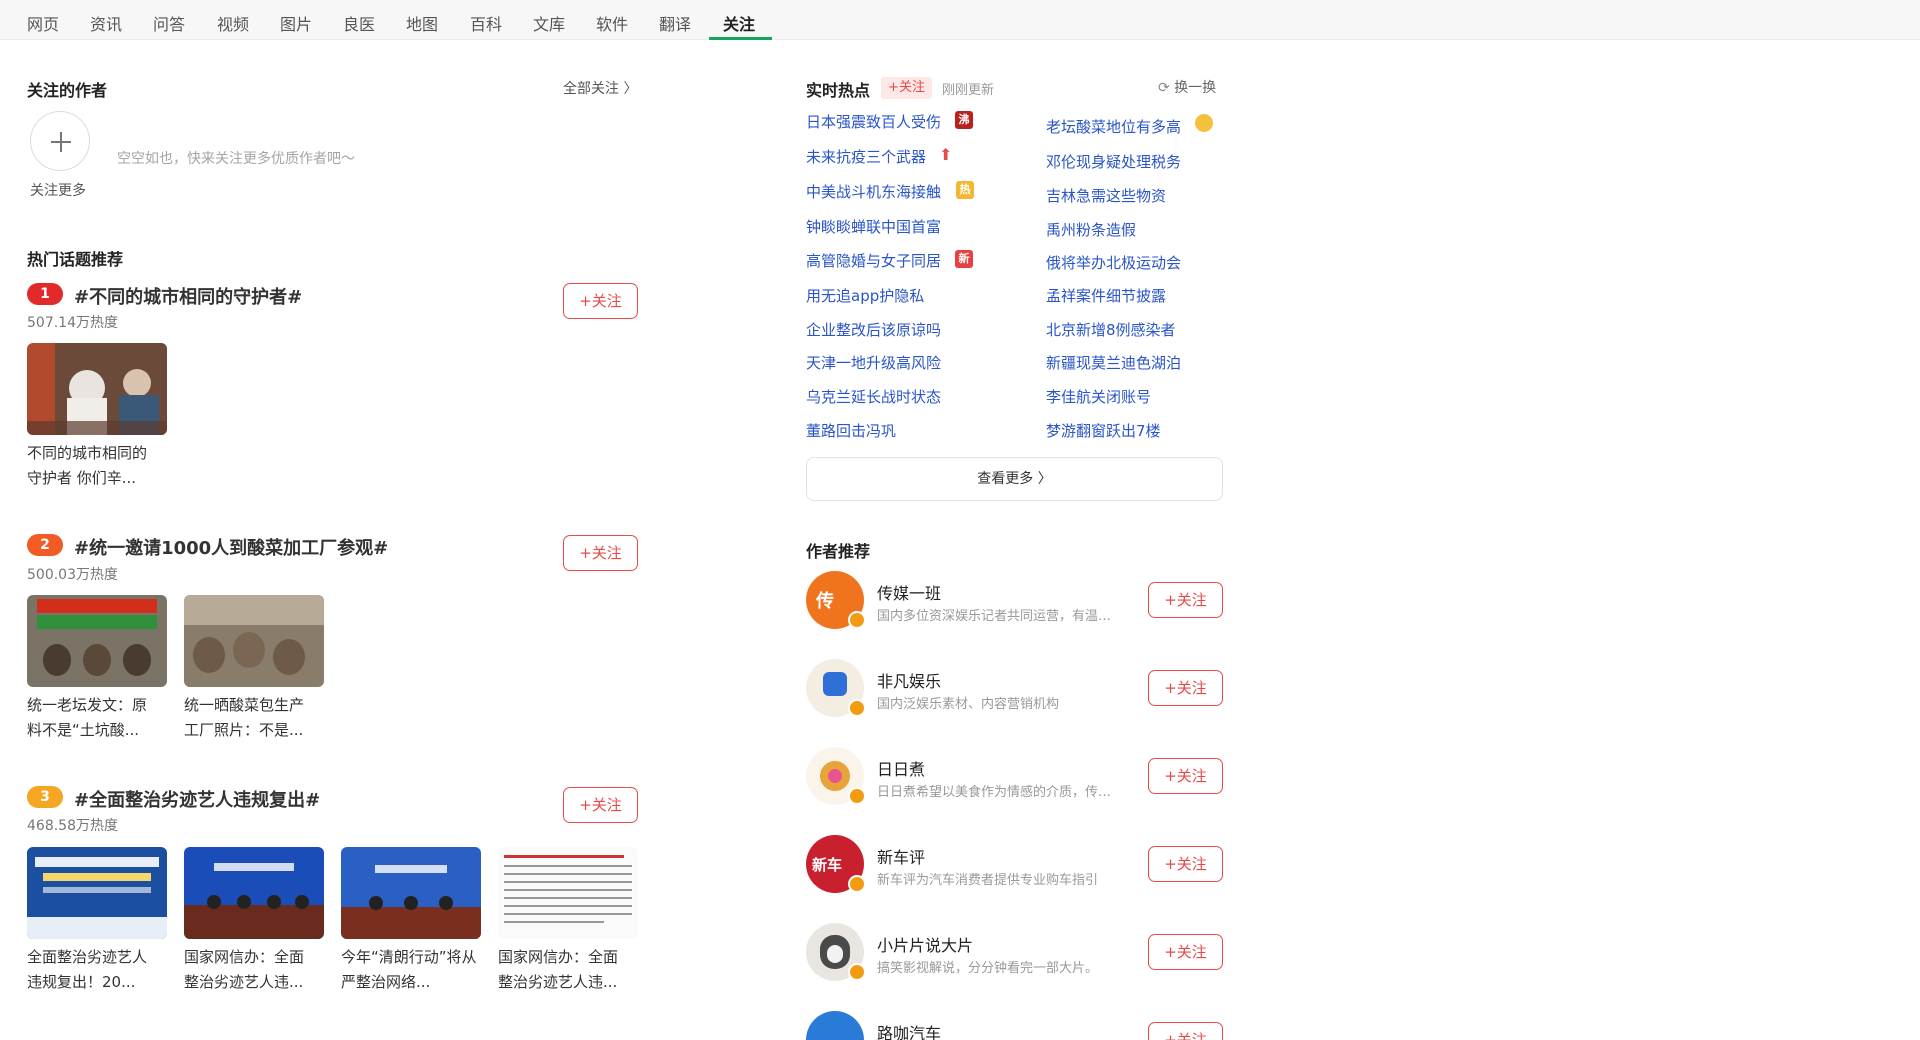 Image resolution: width=1920 pixels, height=1040 pixels. I want to click on hot-item-right-9: 李佳航关闭账号, so click(1098, 396).